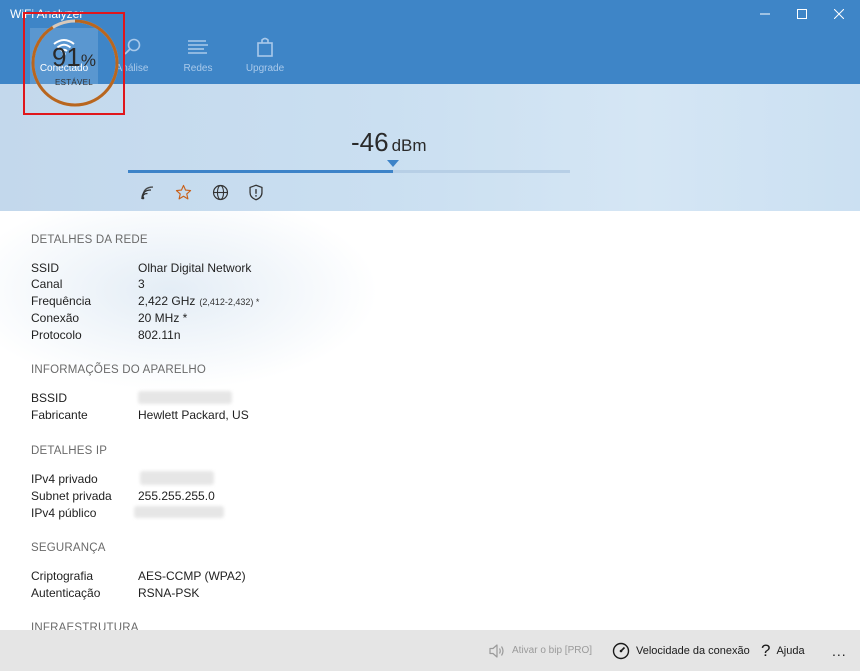 The image size is (860, 671). I want to click on quality-label: ESTÁVEL, so click(74, 82).